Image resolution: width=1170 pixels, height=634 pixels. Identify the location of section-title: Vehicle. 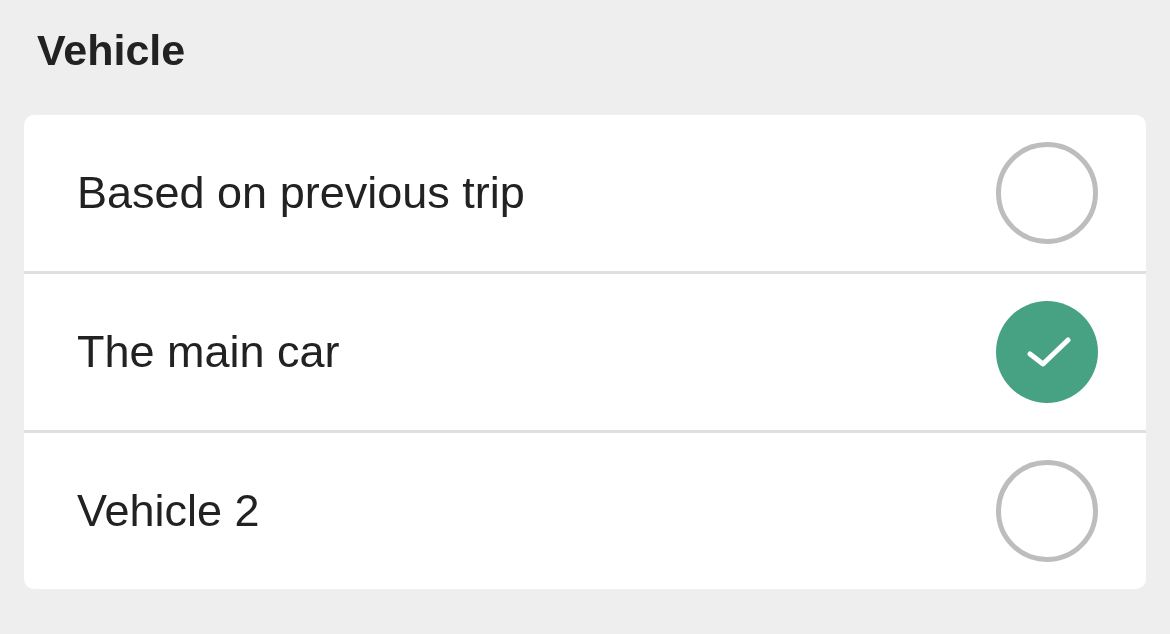
(111, 49).